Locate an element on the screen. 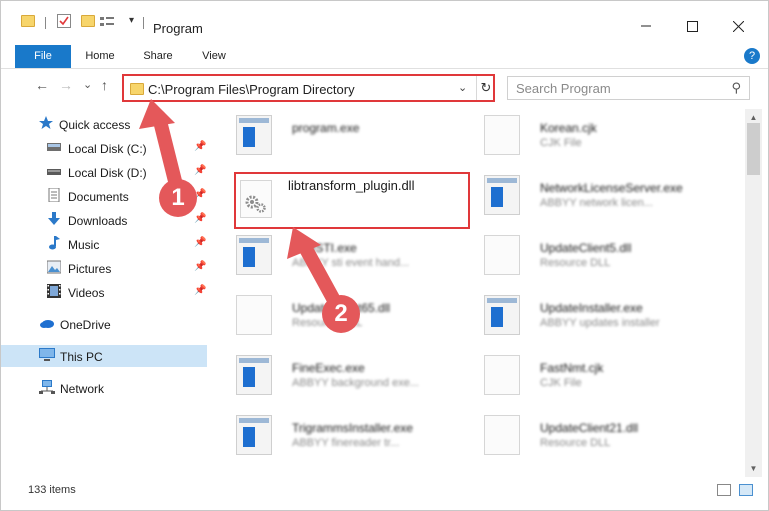 The width and height of the screenshot is (769, 511). file-item: UpdateClient21.dll Resource DLL is located at coordinates (604, 437).